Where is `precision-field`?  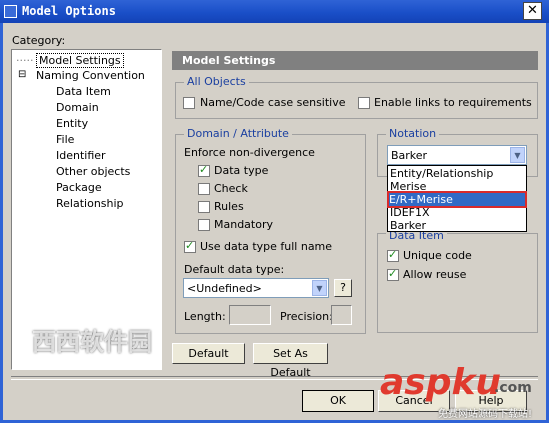
precision-field is located at coordinates (341, 315).